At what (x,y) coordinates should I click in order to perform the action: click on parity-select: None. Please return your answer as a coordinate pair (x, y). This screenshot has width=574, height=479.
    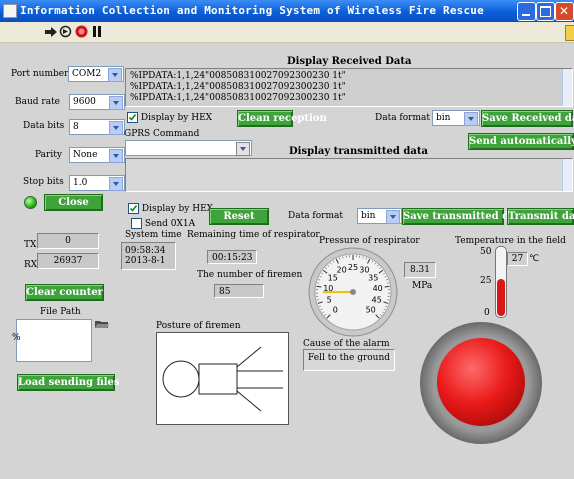
    Looking at the image, I should click on (97, 155).